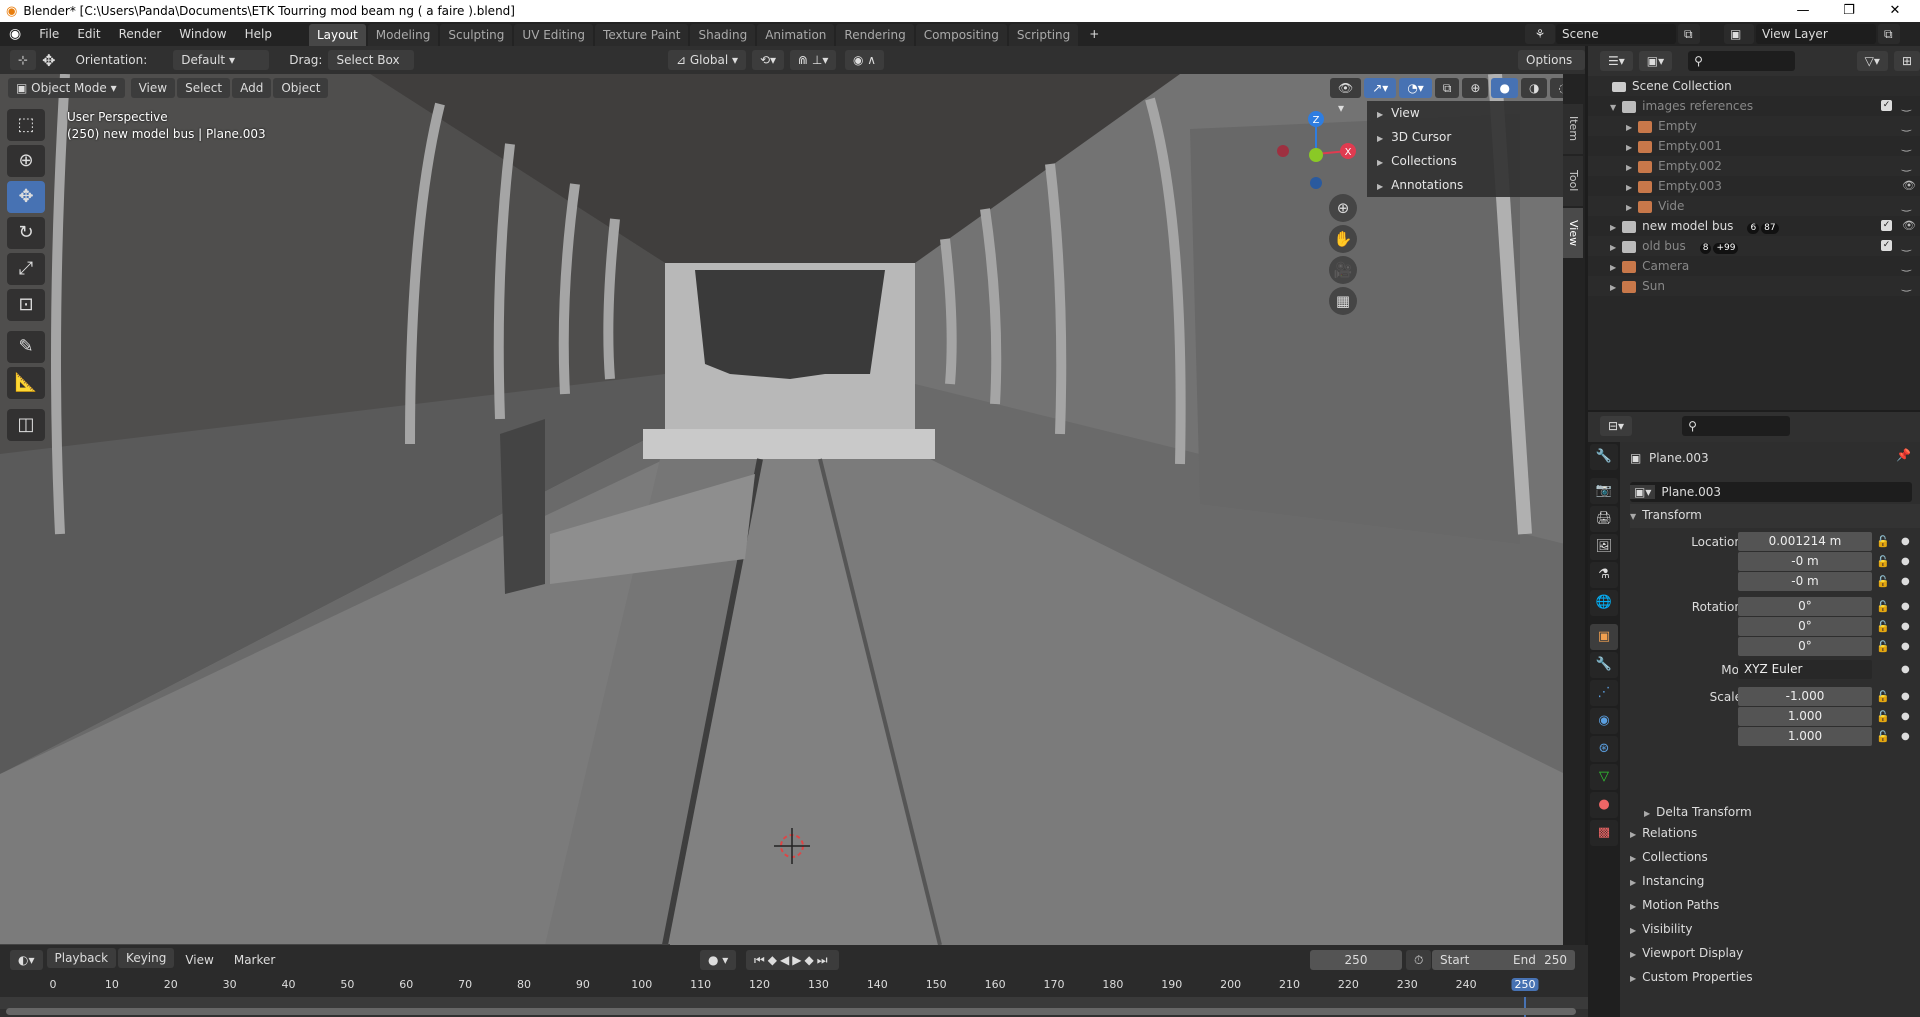 The height and width of the screenshot is (1017, 1920). Describe the element at coordinates (1741, 61) in the screenshot. I see `outliner-search-input: ⚲` at that location.